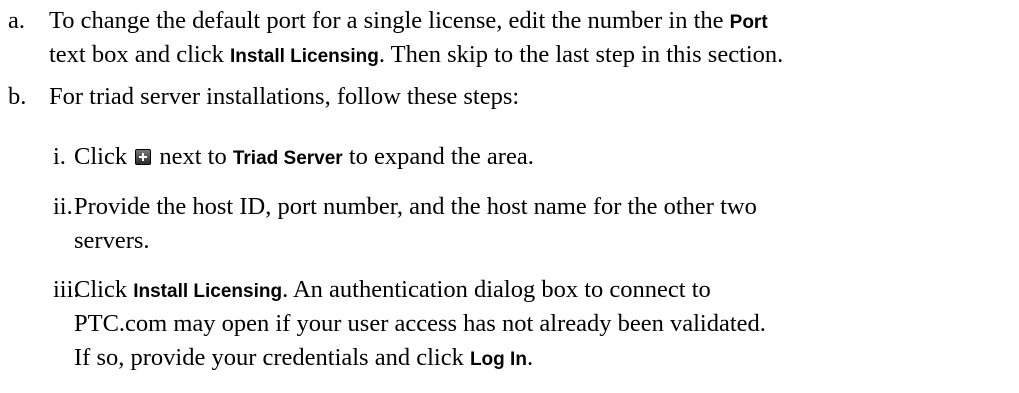 The height and width of the screenshot is (393, 1019). I want to click on install-licensing-label-2: Install Licensing, so click(208, 291).